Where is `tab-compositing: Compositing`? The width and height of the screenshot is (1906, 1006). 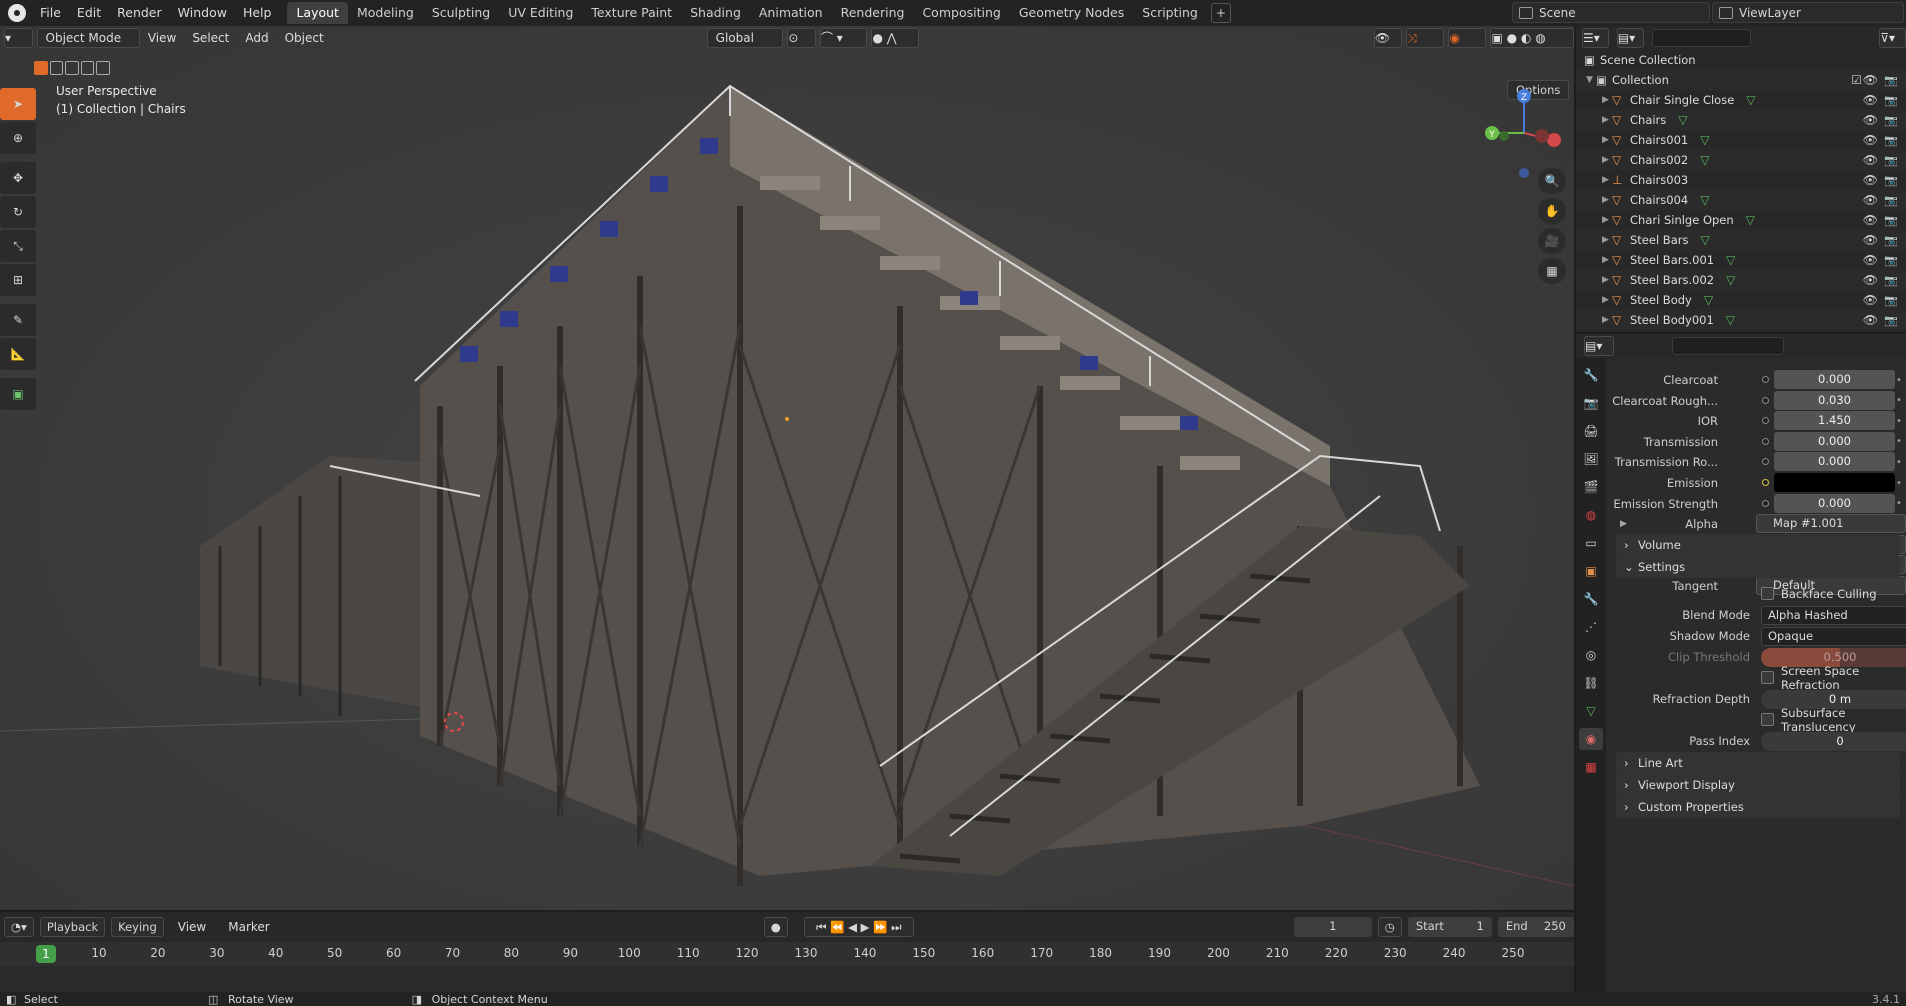 tab-compositing: Compositing is located at coordinates (961, 13).